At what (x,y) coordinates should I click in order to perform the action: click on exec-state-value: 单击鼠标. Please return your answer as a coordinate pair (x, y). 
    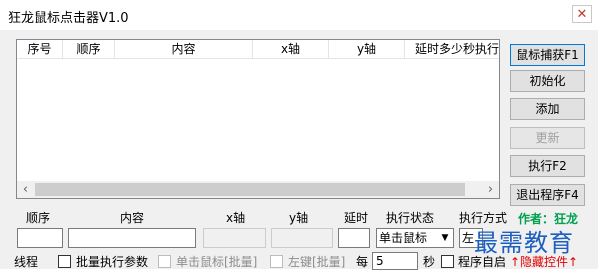
    Looking at the image, I should click on (403, 238).